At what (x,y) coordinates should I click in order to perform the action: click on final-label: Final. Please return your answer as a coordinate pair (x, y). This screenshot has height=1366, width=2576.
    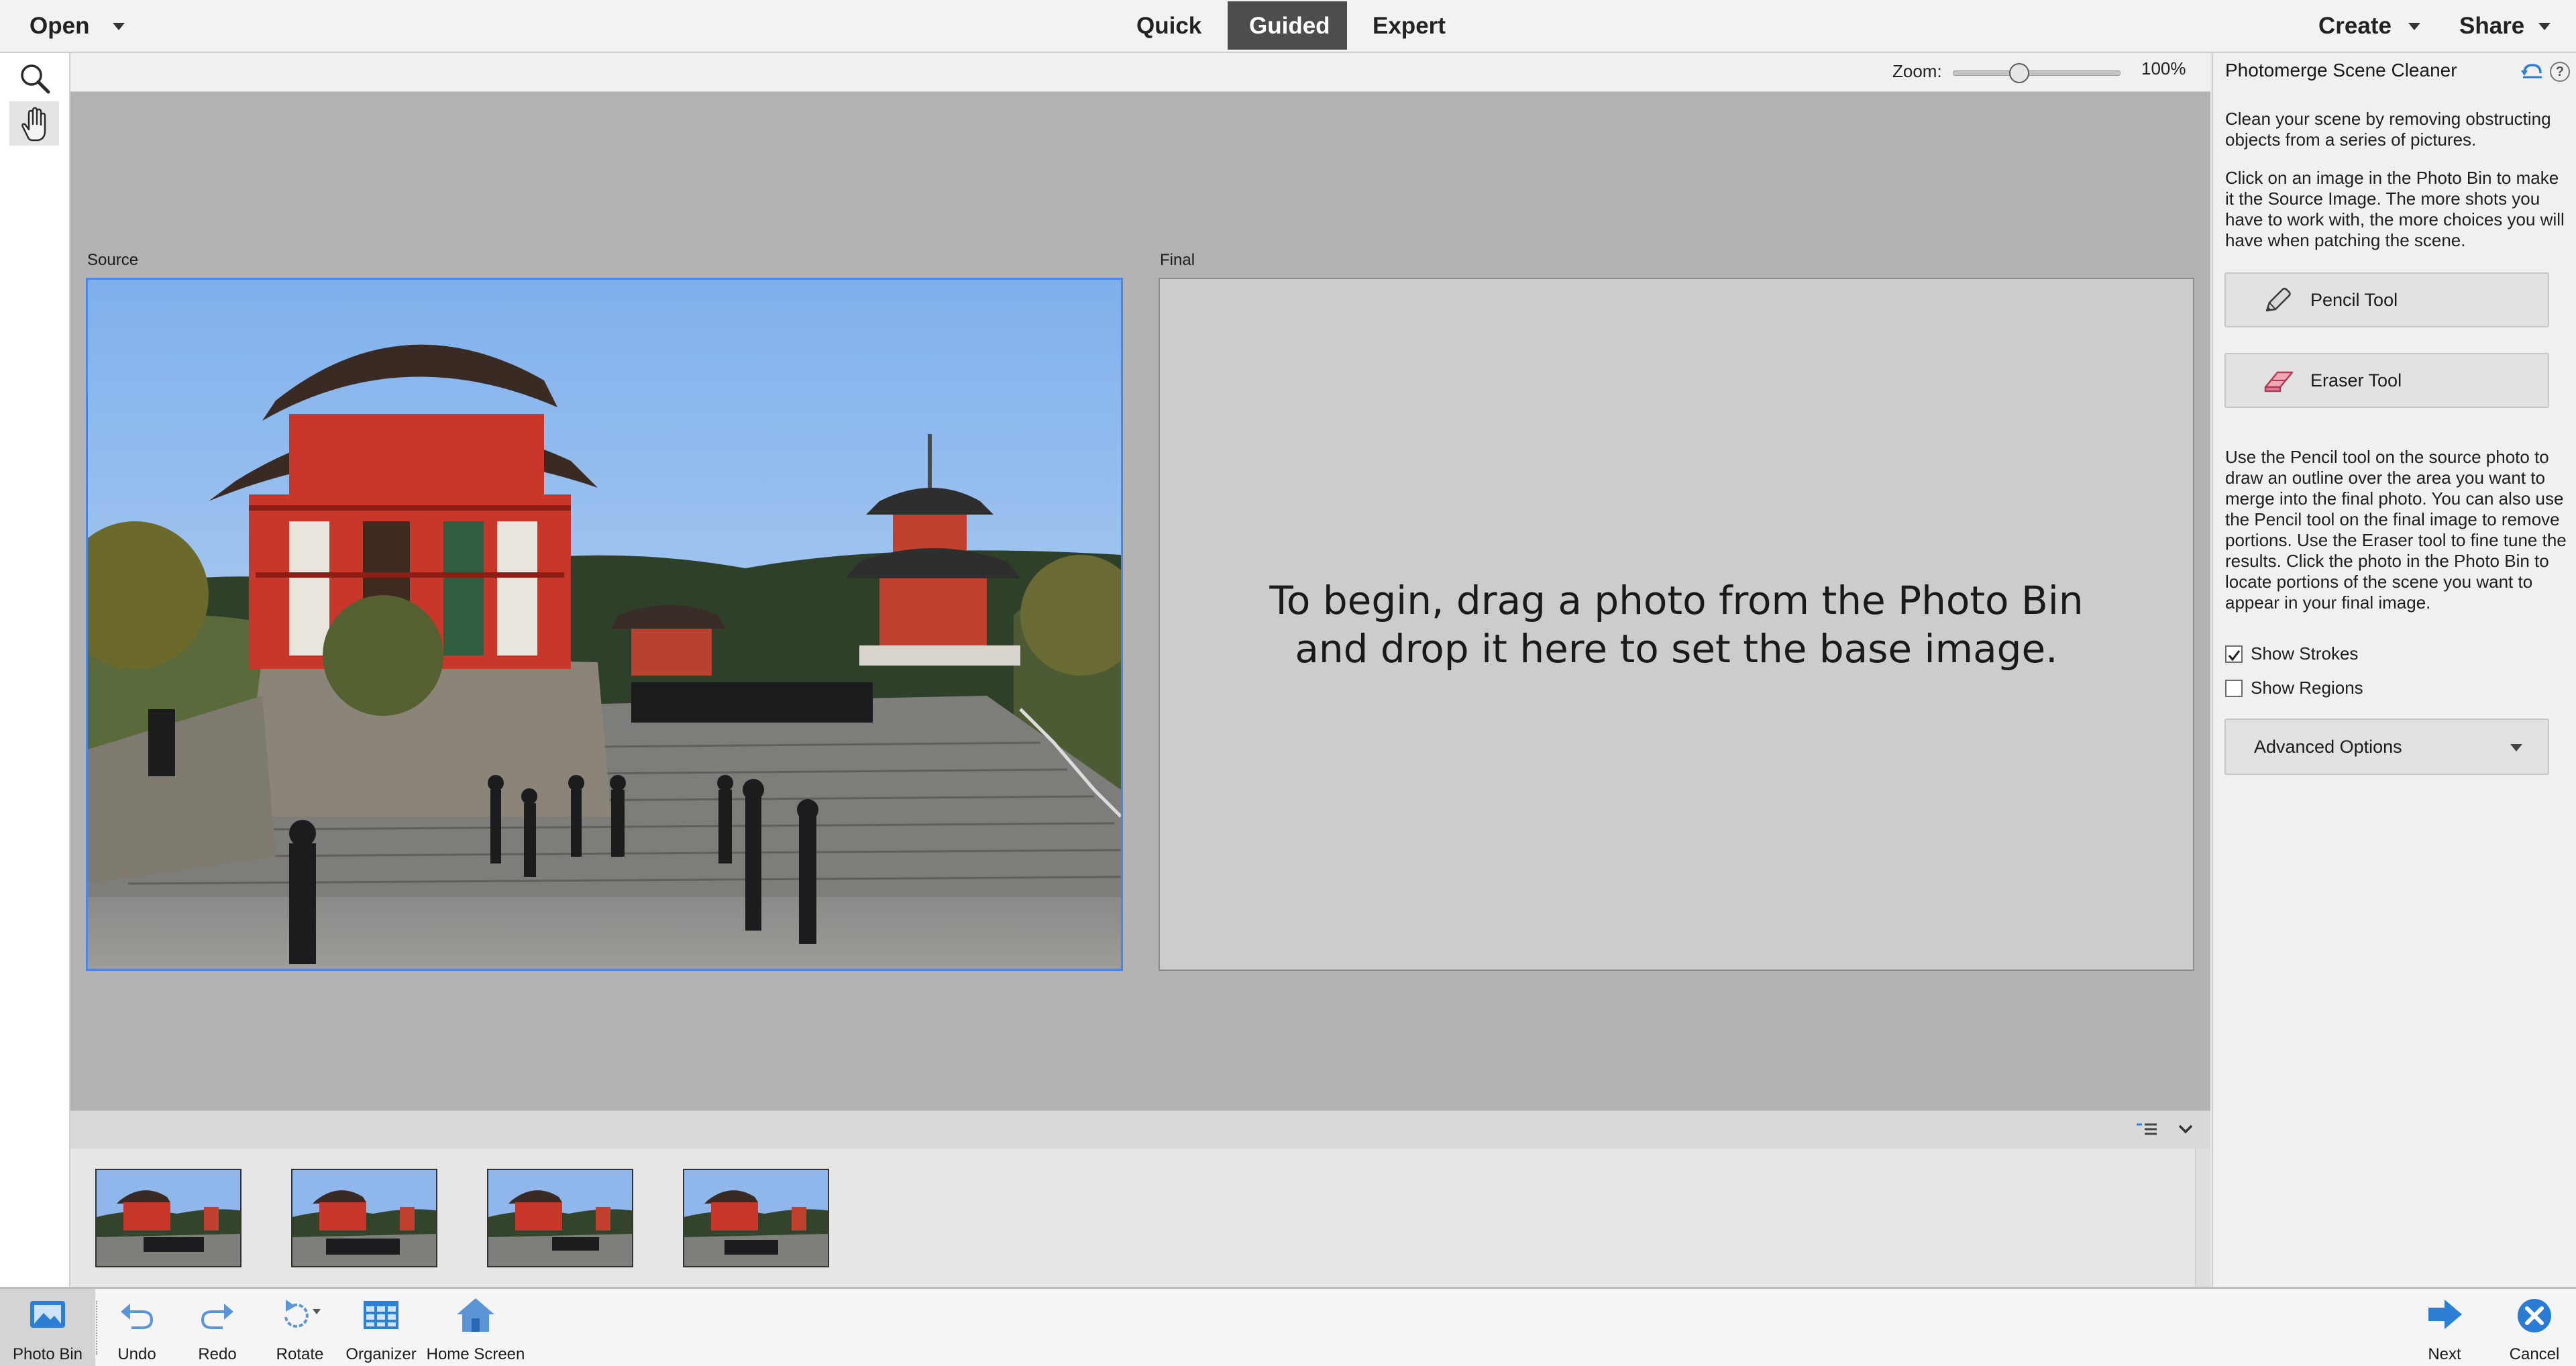
    Looking at the image, I should click on (1177, 260).